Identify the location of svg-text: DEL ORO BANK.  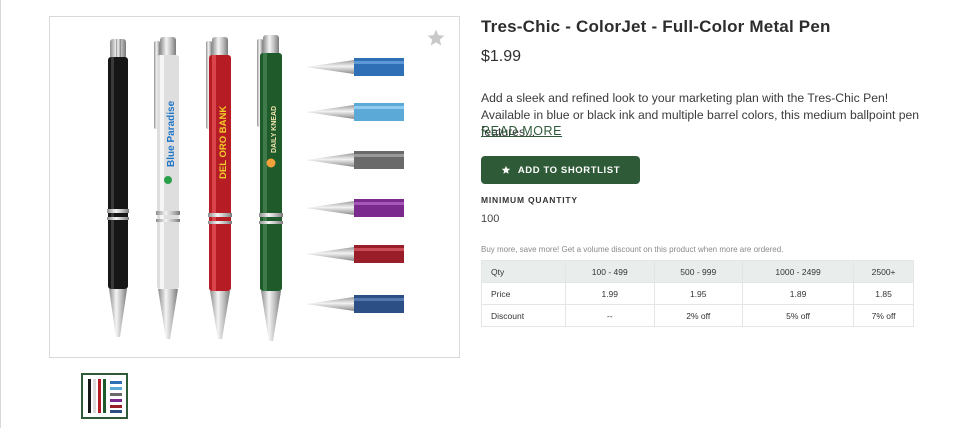
(223, 142).